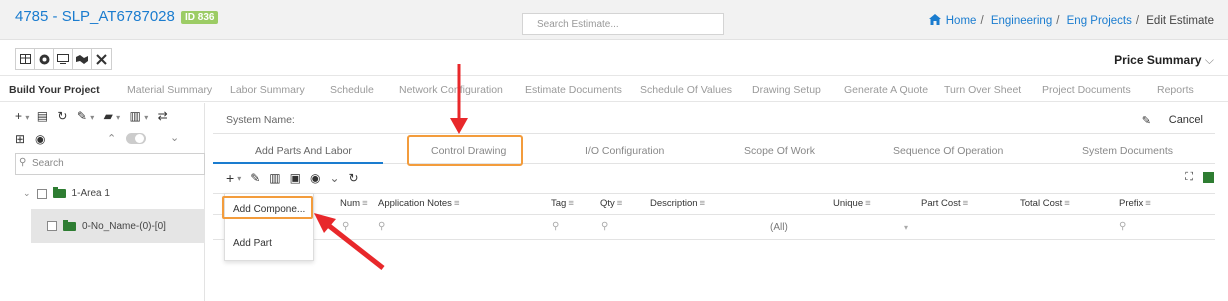 The height and width of the screenshot is (301, 1228). I want to click on handshake-icon, so click(82, 59).